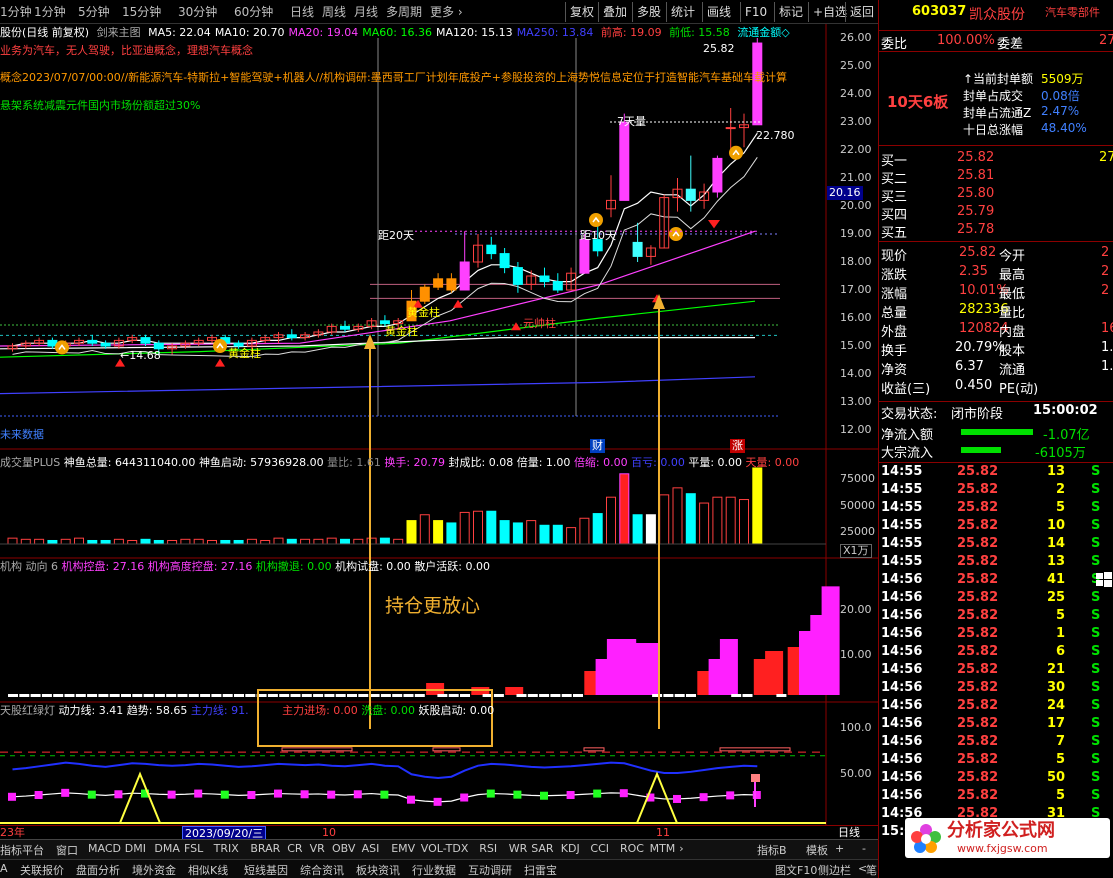  Describe the element at coordinates (403, 848) in the screenshot. I see `indicator-tab-12: EMV` at that location.